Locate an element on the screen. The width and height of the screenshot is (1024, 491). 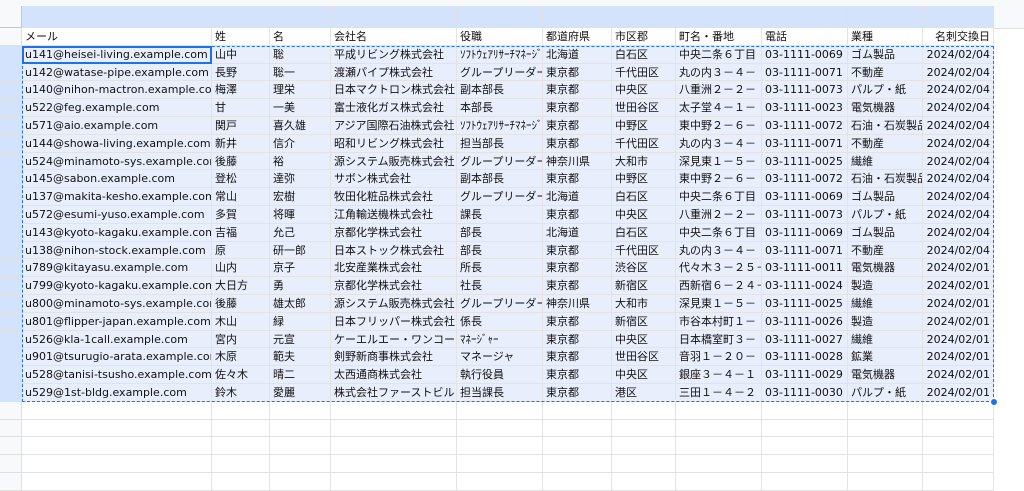
cell-b8: 後藤 is located at coordinates (241, 161).